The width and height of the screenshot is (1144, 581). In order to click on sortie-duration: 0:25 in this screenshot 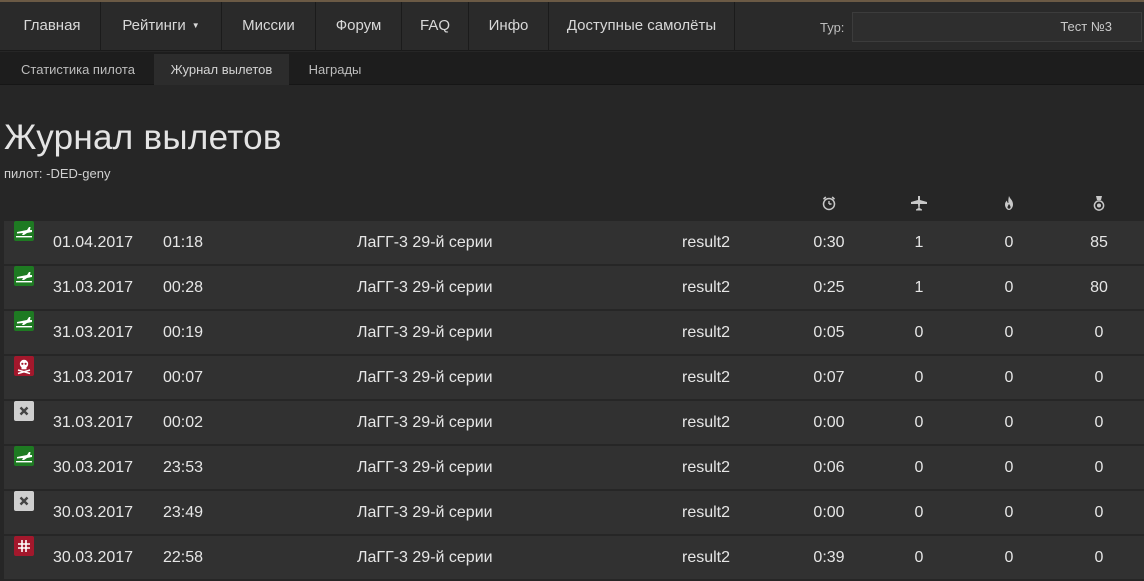, I will do `click(829, 287)`.